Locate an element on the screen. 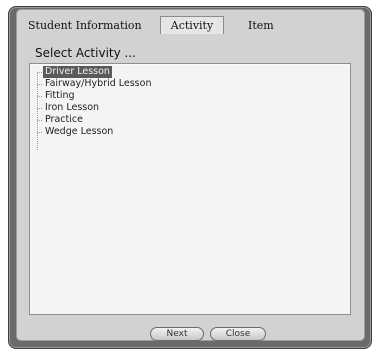 The width and height of the screenshot is (381, 360). activity-item-wedge-lesson: Wedge Lesson is located at coordinates (79, 132).